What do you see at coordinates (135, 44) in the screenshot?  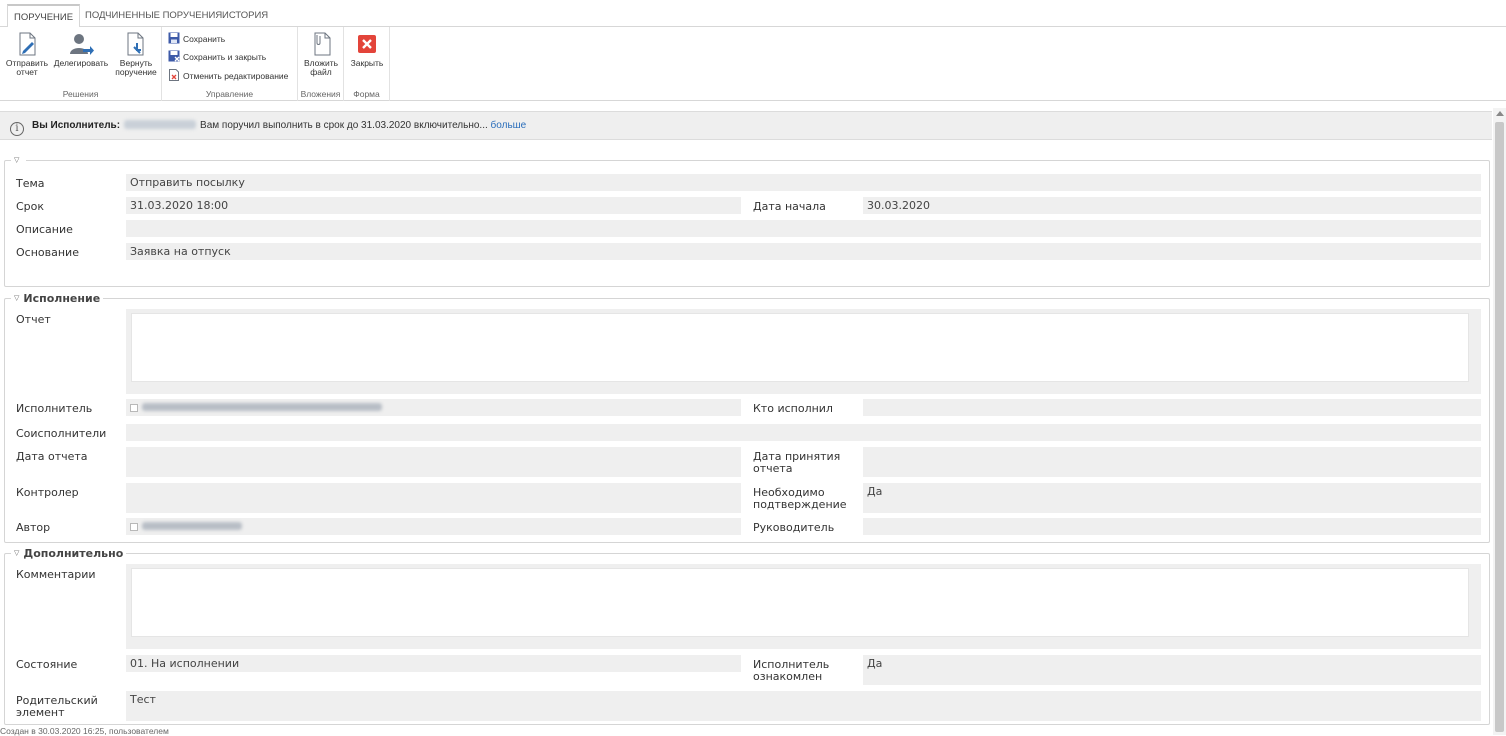 I see `return-document-icon` at bounding box center [135, 44].